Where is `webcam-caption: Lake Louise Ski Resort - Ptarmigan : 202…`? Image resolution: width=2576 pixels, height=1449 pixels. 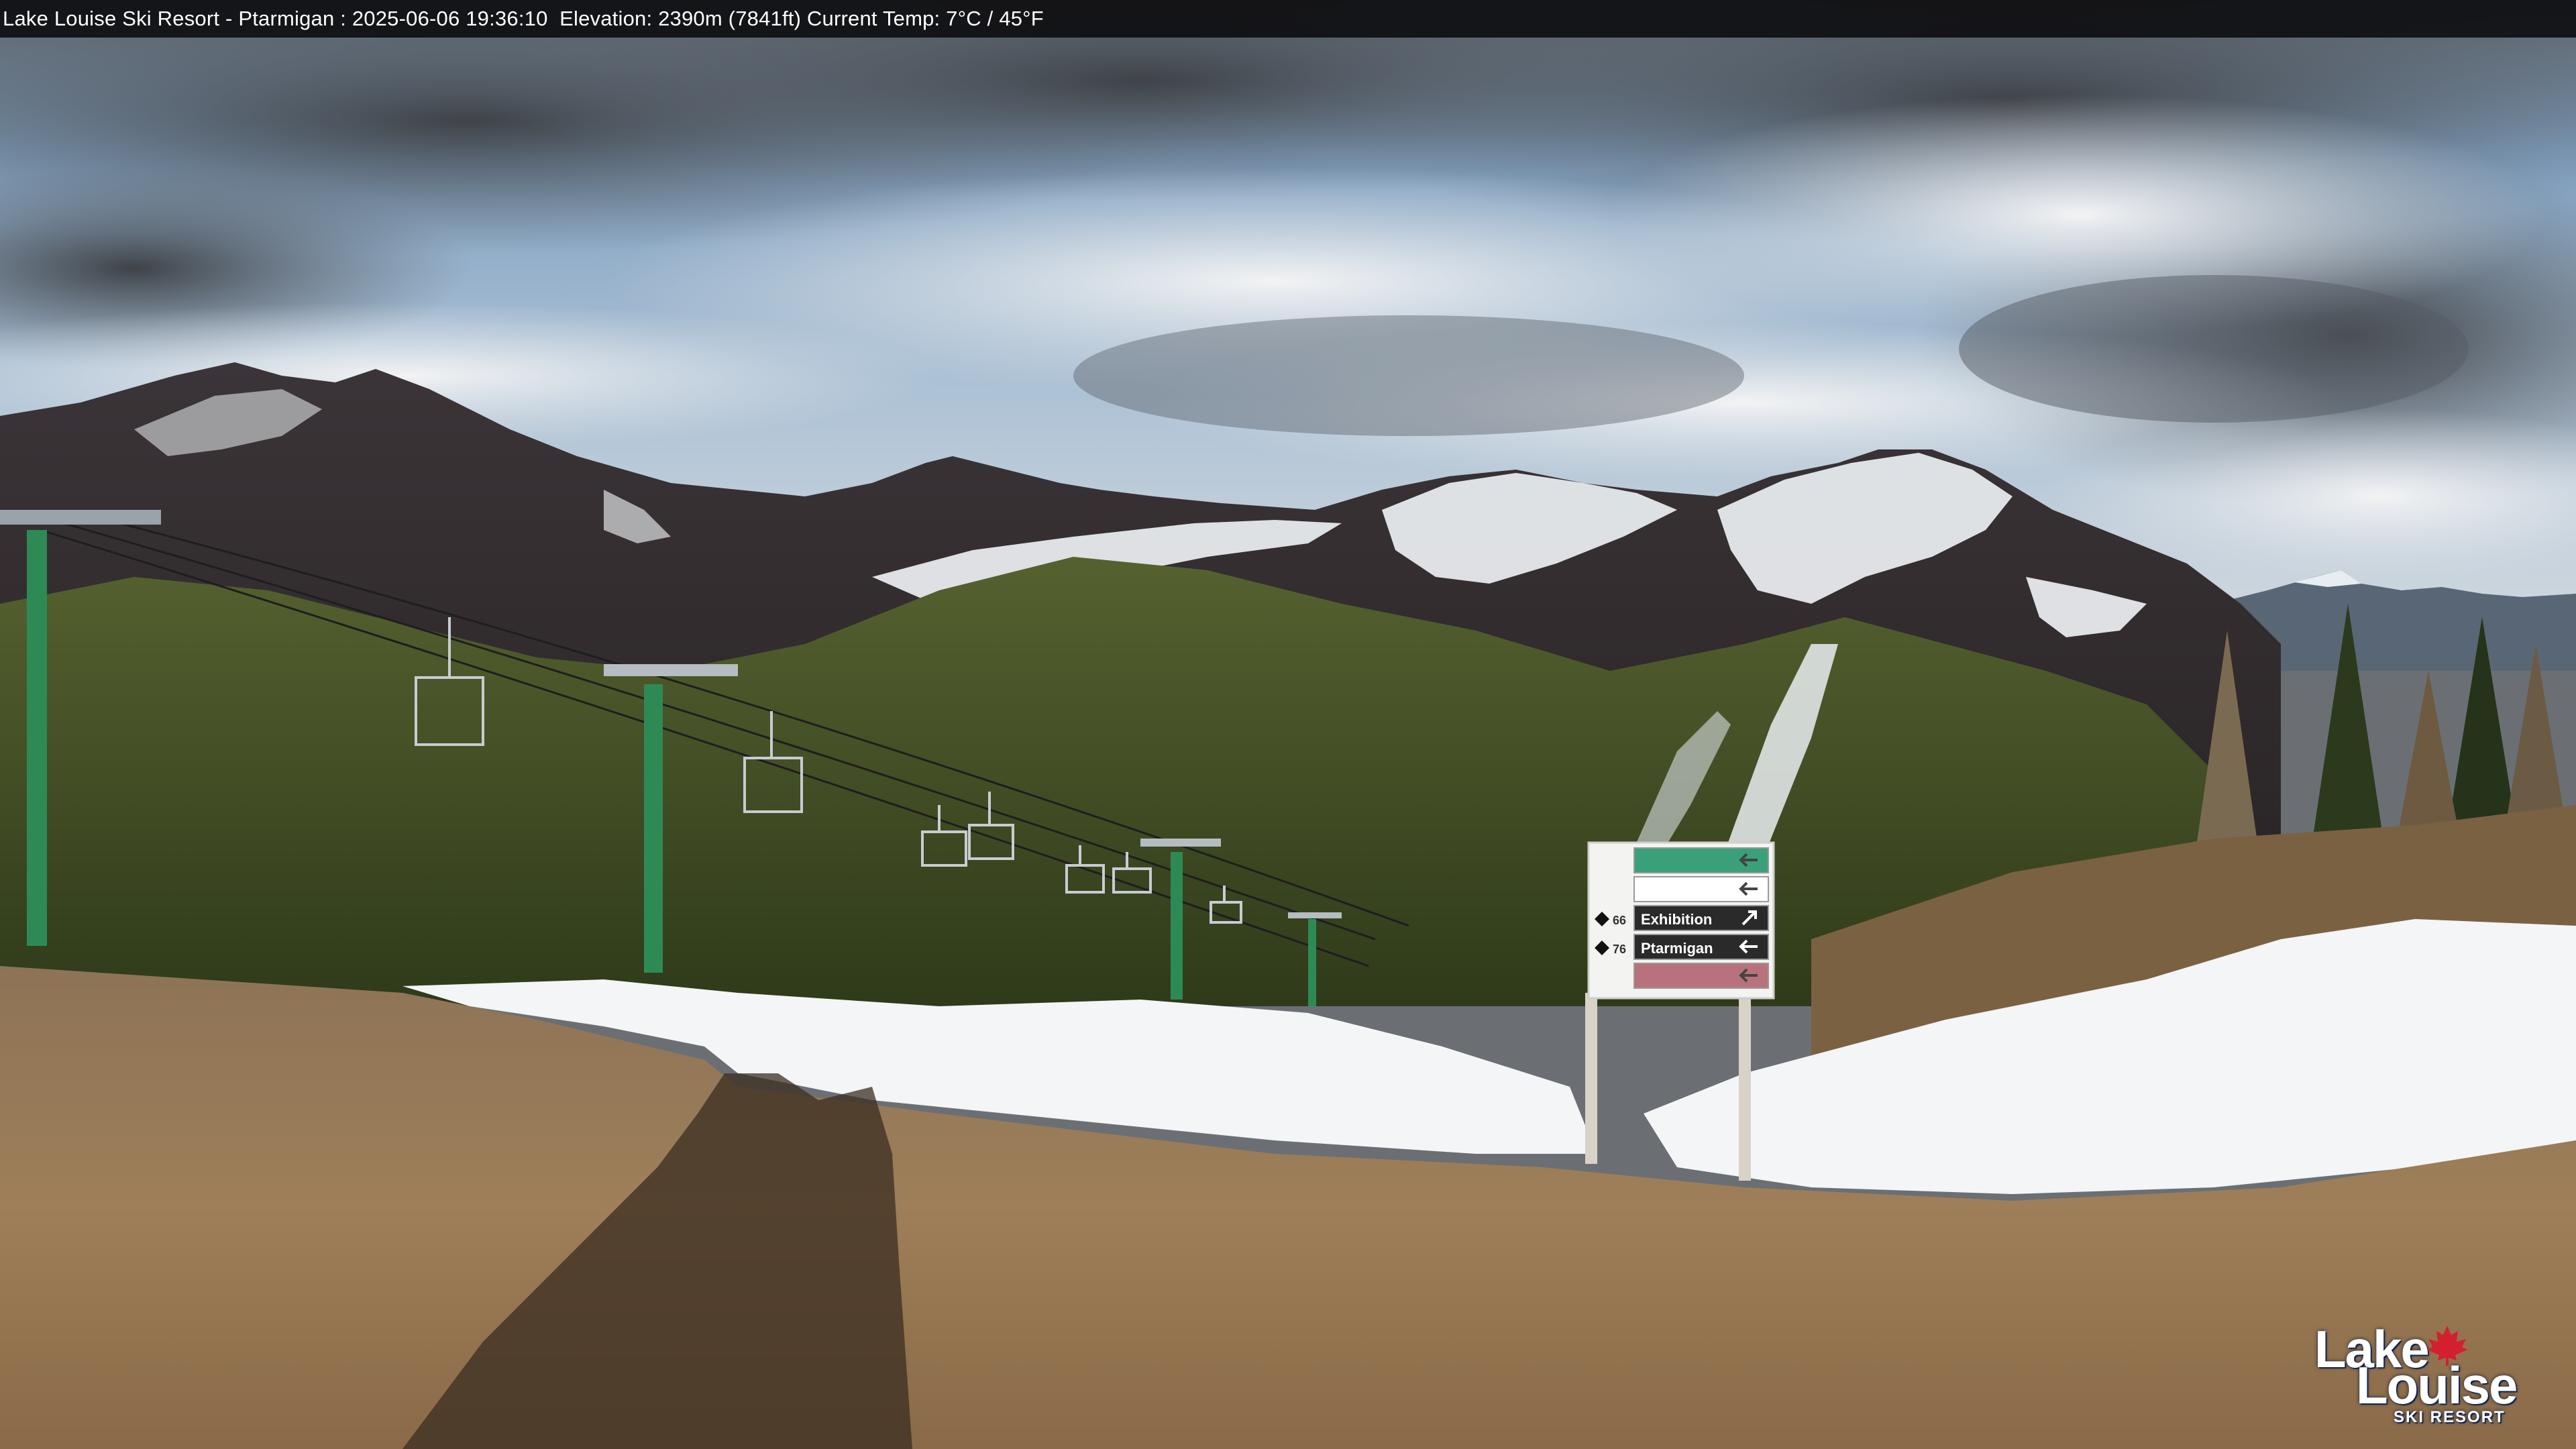 webcam-caption: Lake Louise Ski Resort - Ptarmigan : 202… is located at coordinates (523, 18).